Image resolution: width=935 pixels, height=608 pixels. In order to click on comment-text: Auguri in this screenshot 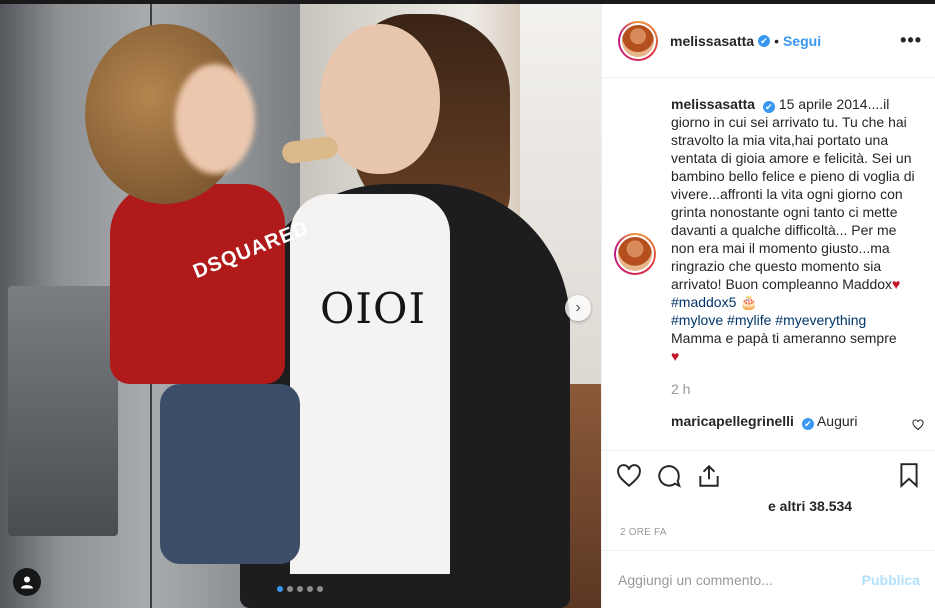, I will do `click(837, 421)`.